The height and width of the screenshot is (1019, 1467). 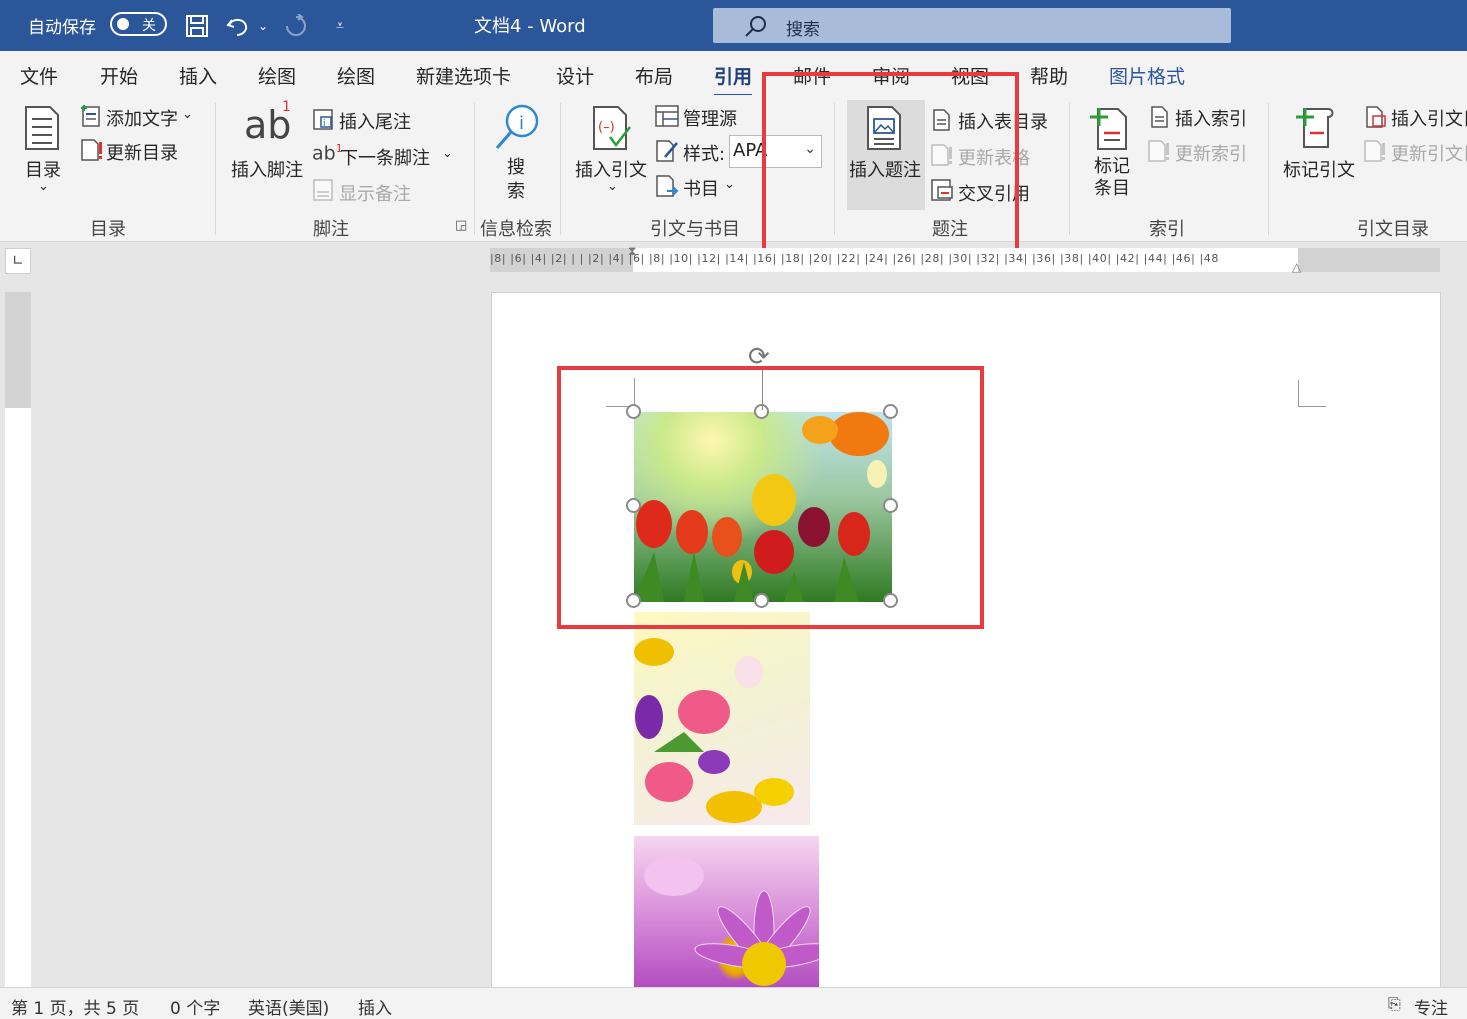 What do you see at coordinates (733, 79) in the screenshot?
I see `tab-references: 引用` at bounding box center [733, 79].